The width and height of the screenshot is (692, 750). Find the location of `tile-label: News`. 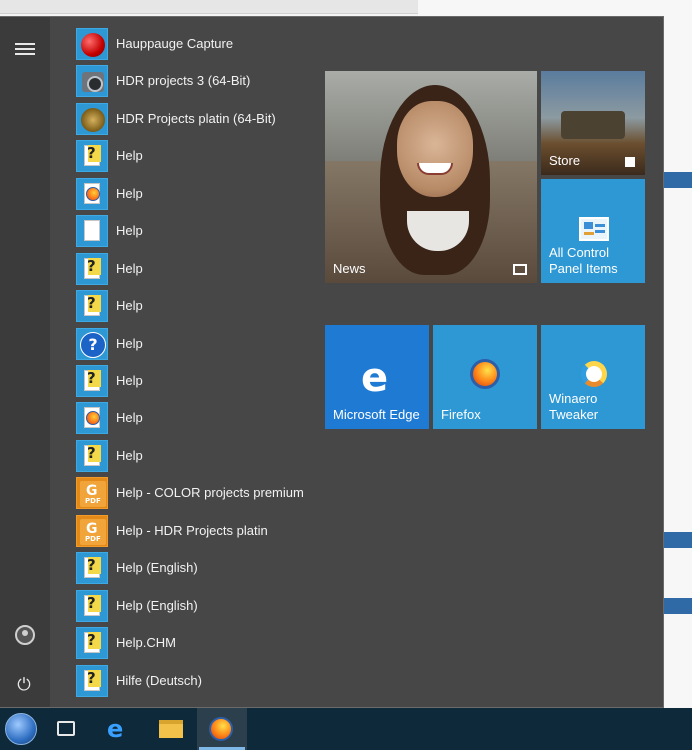

tile-label: News is located at coordinates (349, 268).